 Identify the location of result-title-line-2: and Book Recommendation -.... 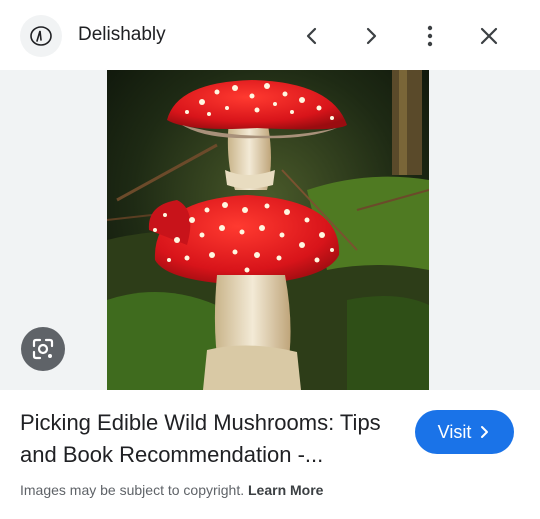
(172, 454).